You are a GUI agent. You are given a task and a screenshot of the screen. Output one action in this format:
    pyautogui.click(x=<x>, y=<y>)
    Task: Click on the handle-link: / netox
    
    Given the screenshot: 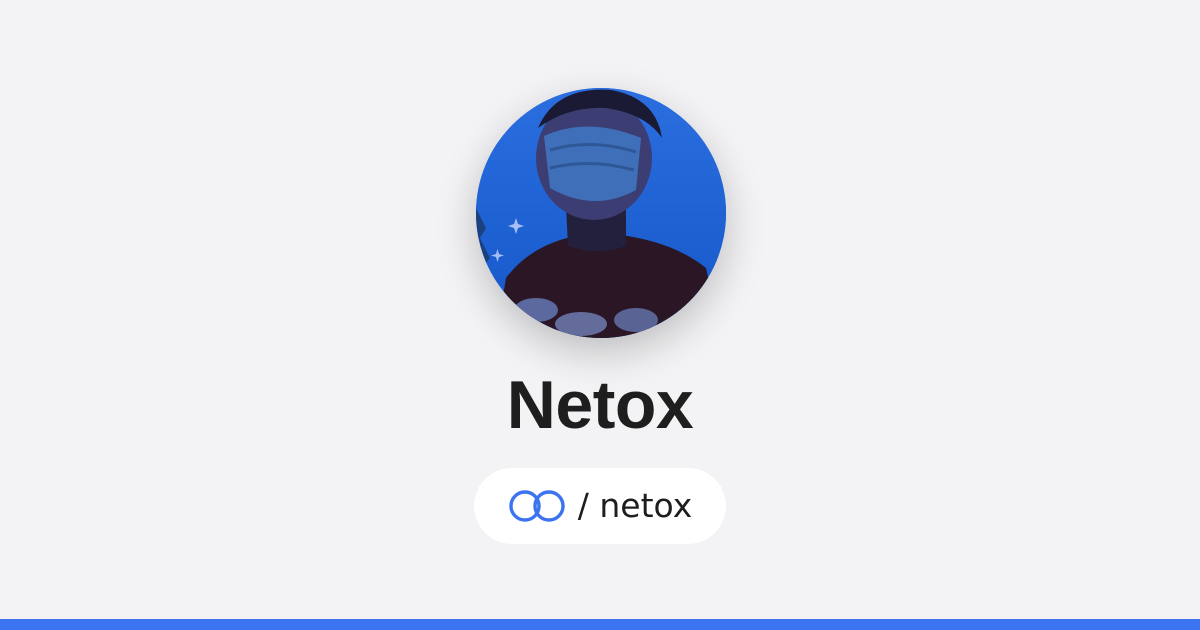 What is the action you would take?
    pyautogui.click(x=600, y=506)
    